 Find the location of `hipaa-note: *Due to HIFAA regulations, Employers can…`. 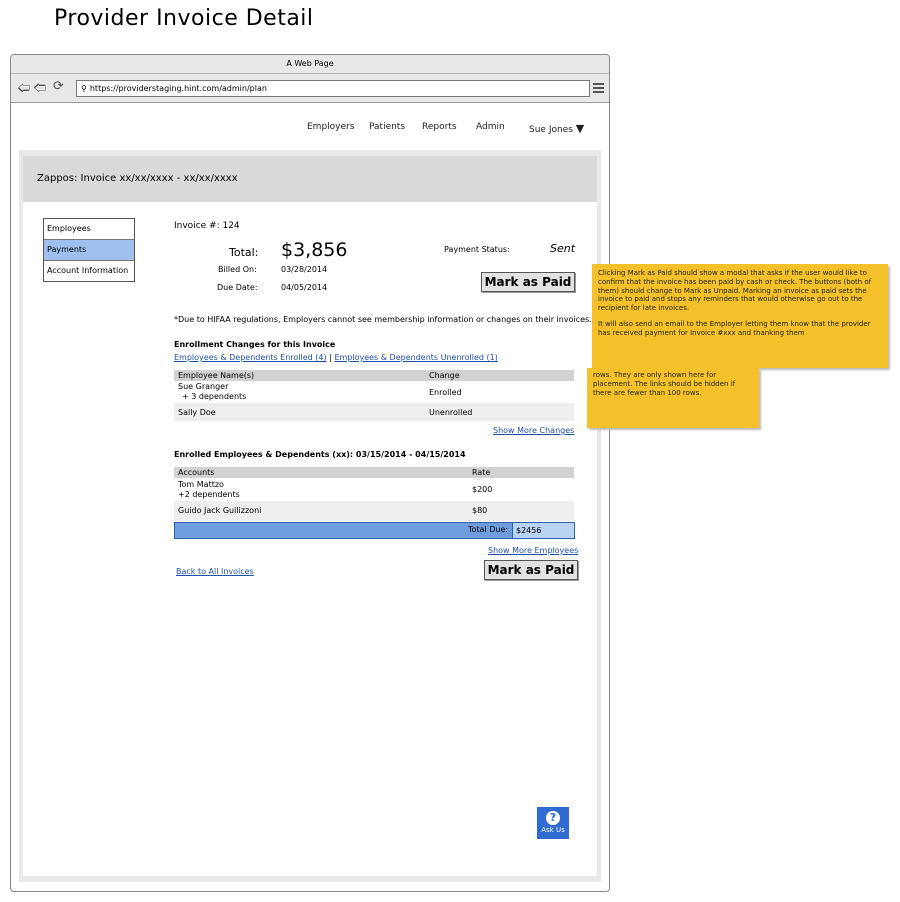

hipaa-note: *Due to HIFAA regulations, Employers can… is located at coordinates (383, 319).